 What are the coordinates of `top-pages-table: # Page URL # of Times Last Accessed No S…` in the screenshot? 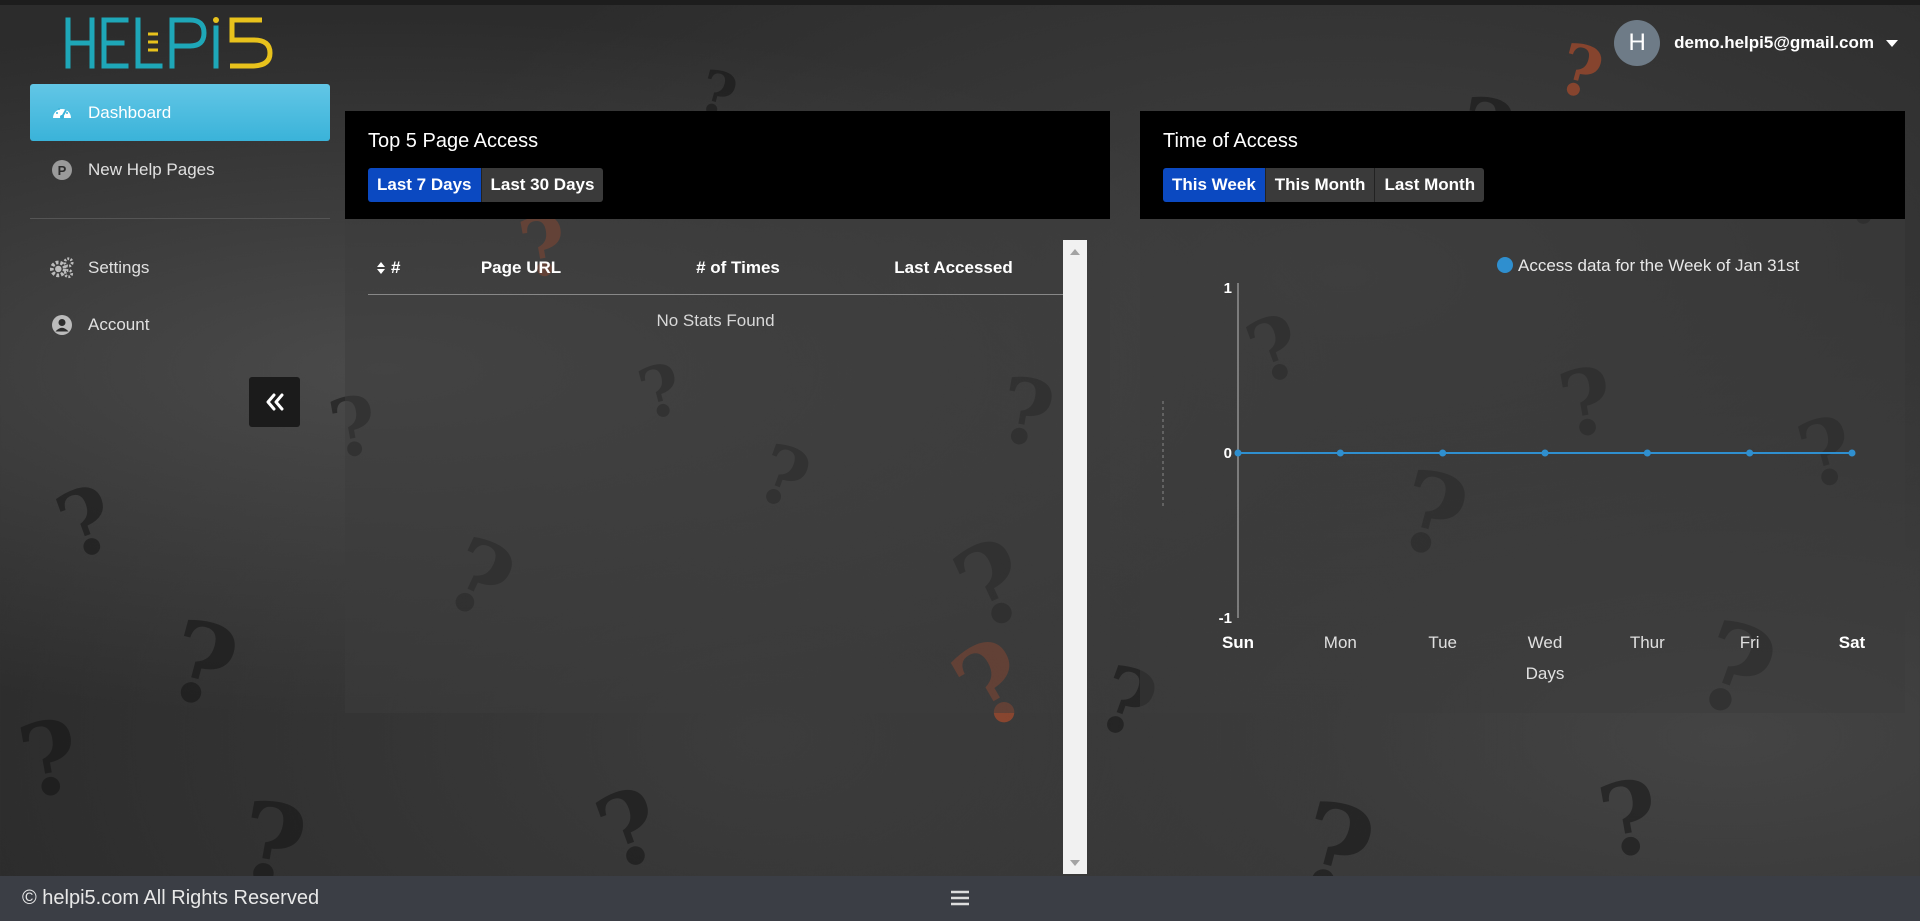 It's located at (715, 286).